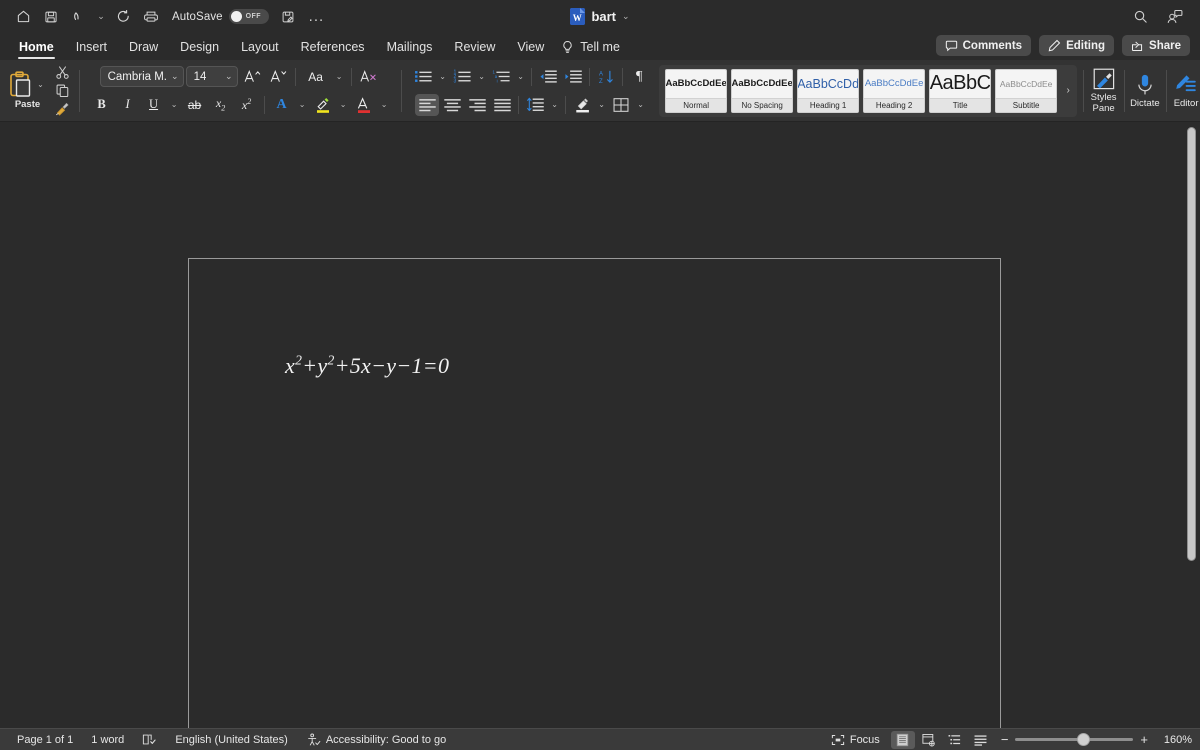  Describe the element at coordinates (376, 740) in the screenshot. I see `accessibility-indicator: Accessibility: Good to go` at that location.